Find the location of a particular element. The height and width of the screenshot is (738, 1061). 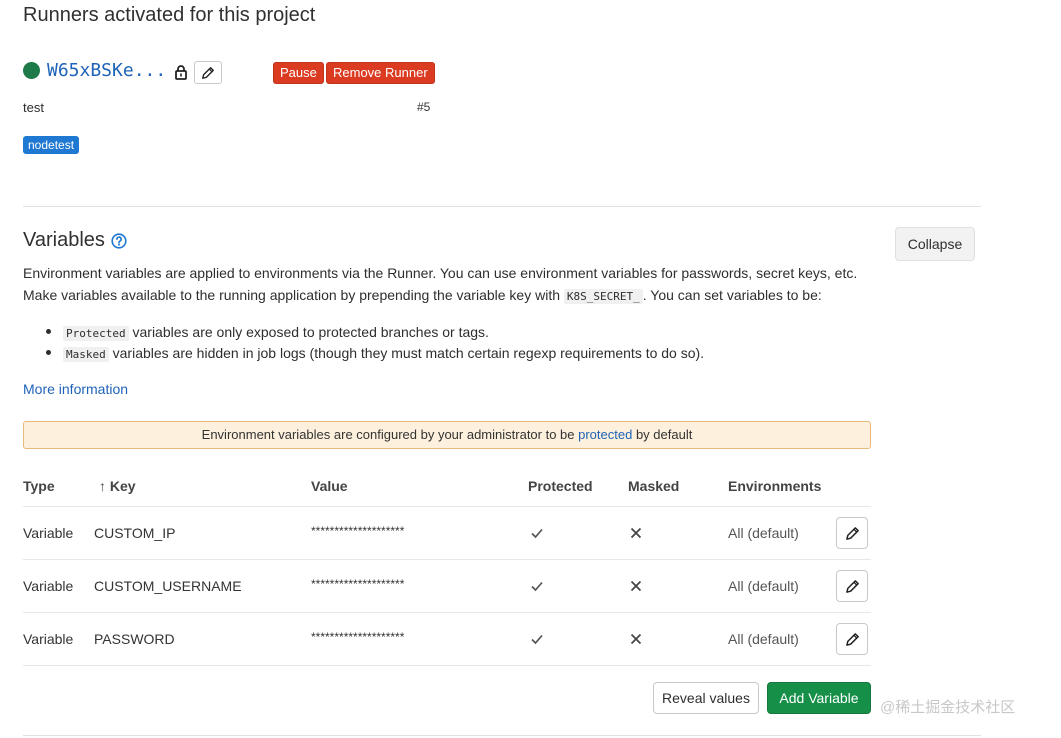

cell-key: CUSTOM_USERNAME is located at coordinates (168, 586).